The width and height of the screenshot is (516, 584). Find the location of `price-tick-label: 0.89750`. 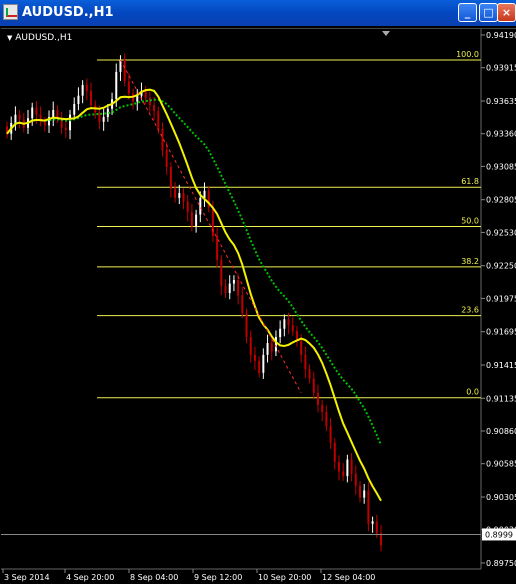

price-tick-label: 0.89750 is located at coordinates (501, 563).